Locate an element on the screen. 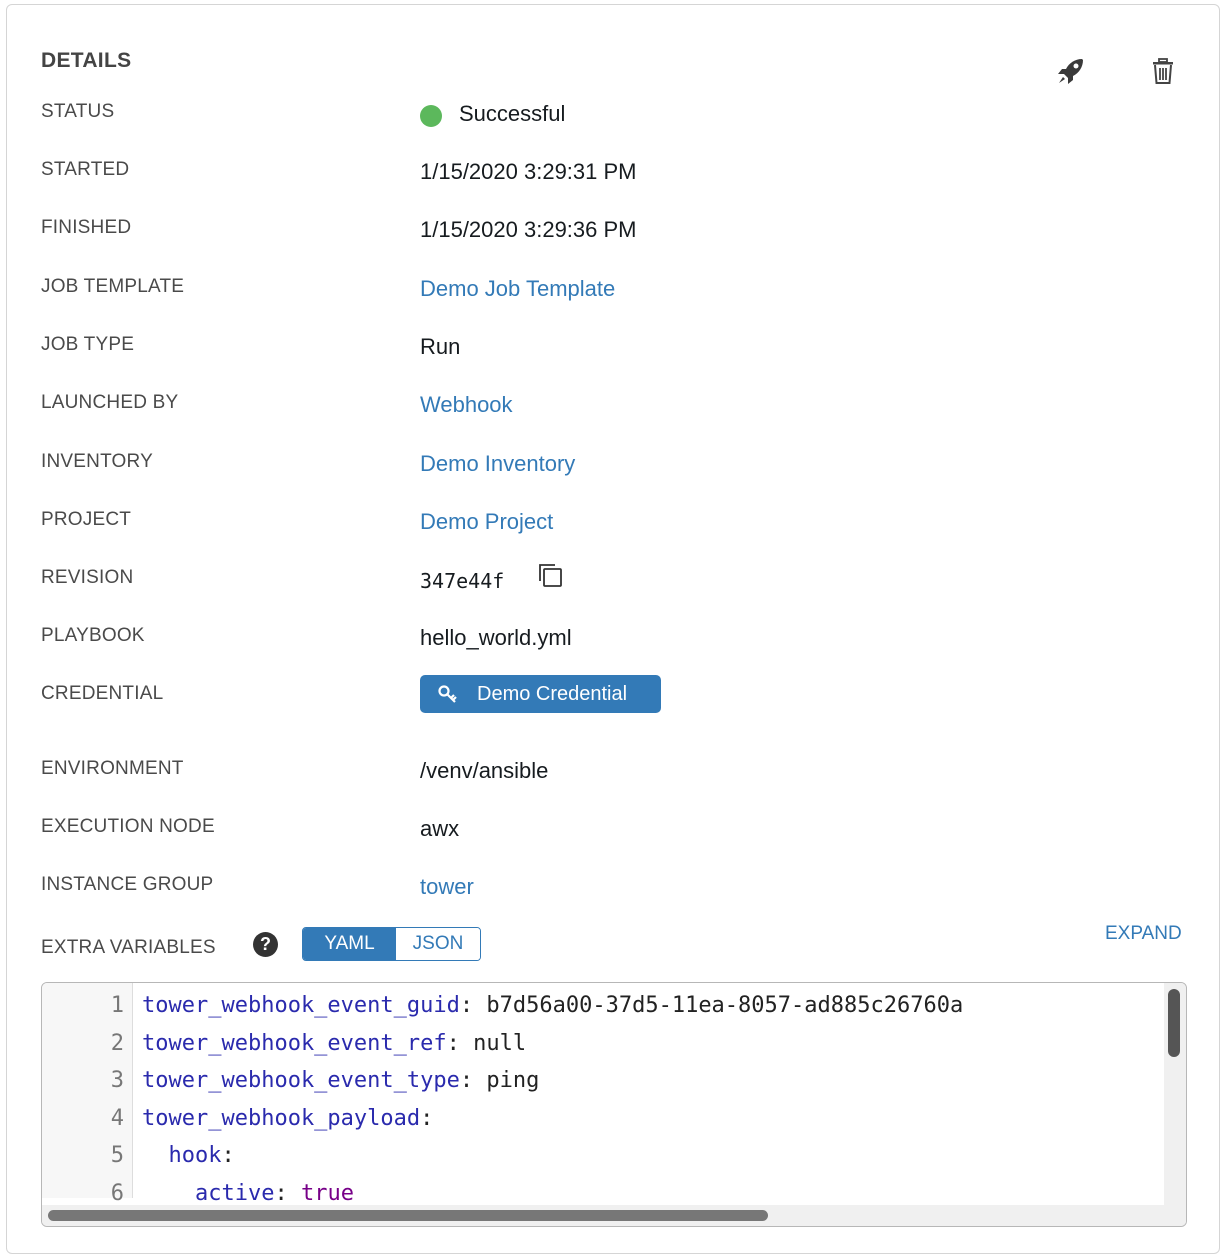 This screenshot has width=1225, height=1254. rocket-icon is located at coordinates (1070, 71).